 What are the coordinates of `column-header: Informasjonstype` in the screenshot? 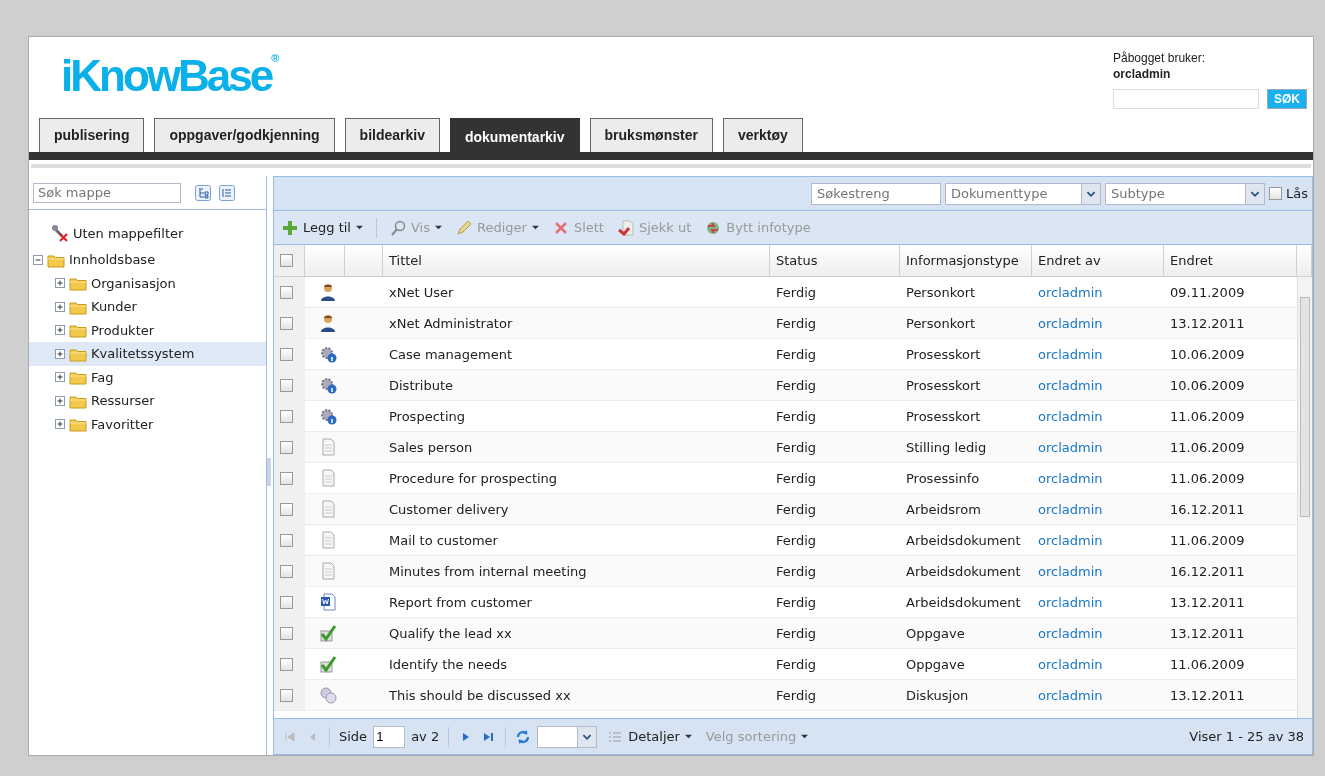 It's located at (966, 260).